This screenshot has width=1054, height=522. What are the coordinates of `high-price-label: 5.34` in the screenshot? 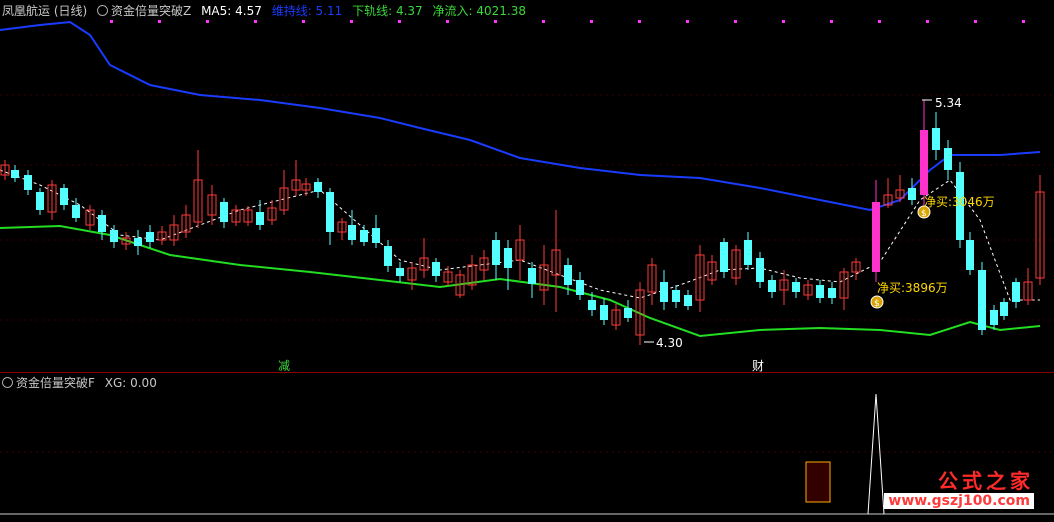 It's located at (948, 103).